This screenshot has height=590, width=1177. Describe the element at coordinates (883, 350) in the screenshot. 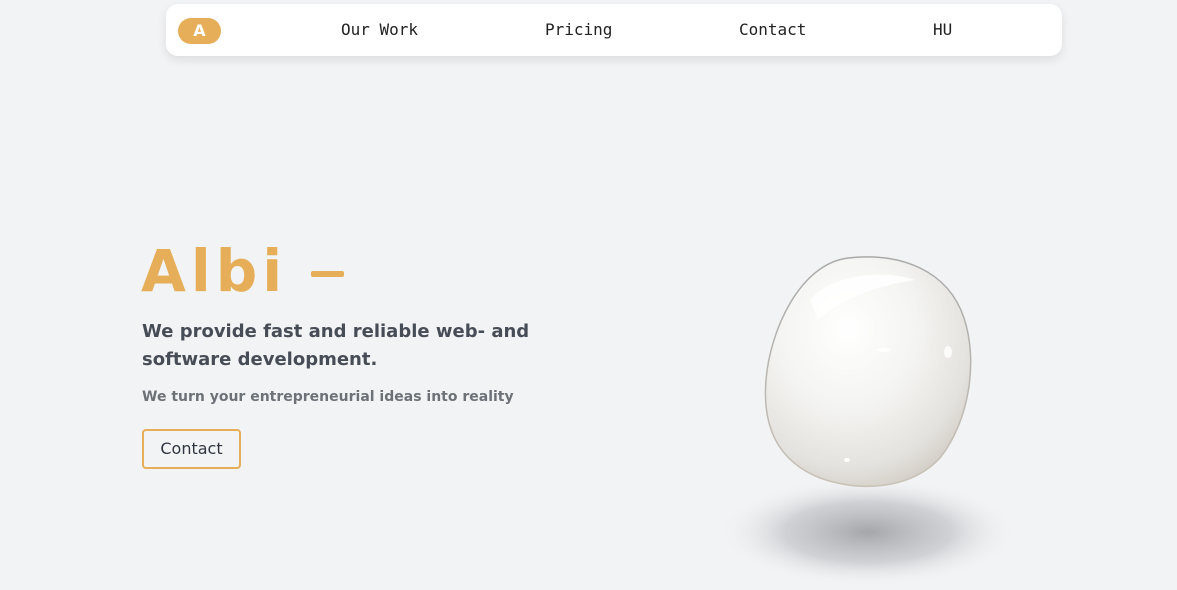

I see `blob-glint` at that location.